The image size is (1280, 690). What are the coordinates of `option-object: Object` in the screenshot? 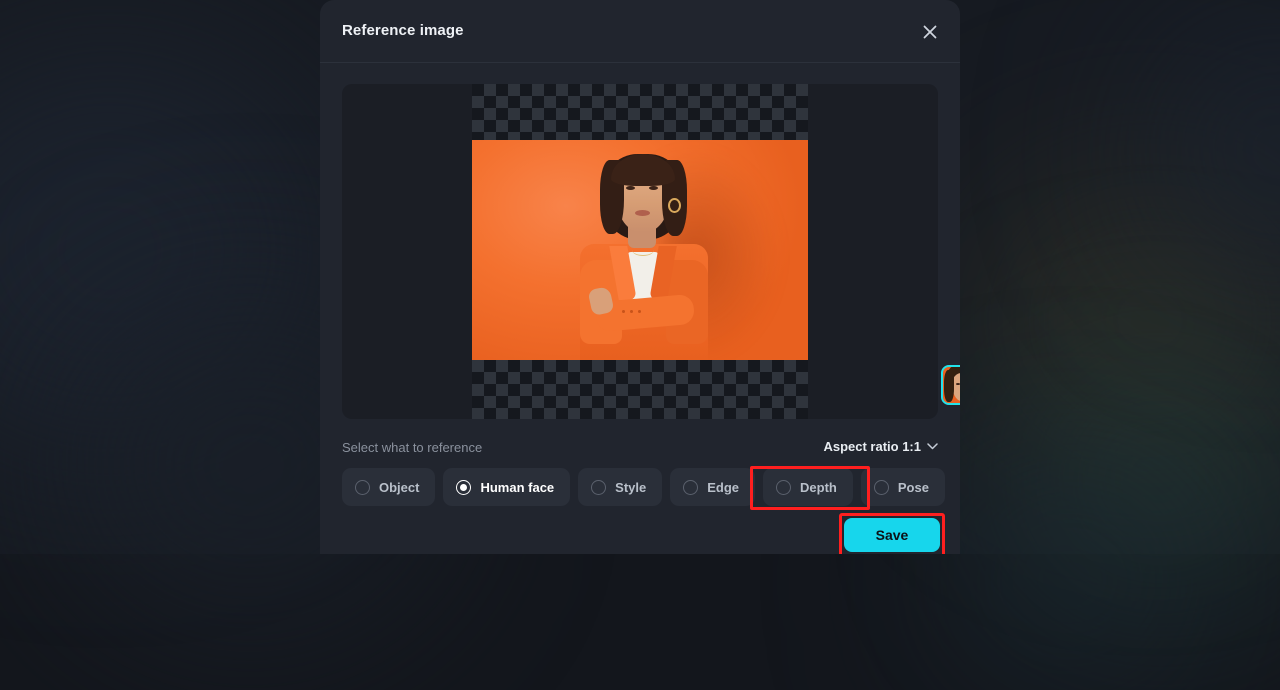 It's located at (388, 487).